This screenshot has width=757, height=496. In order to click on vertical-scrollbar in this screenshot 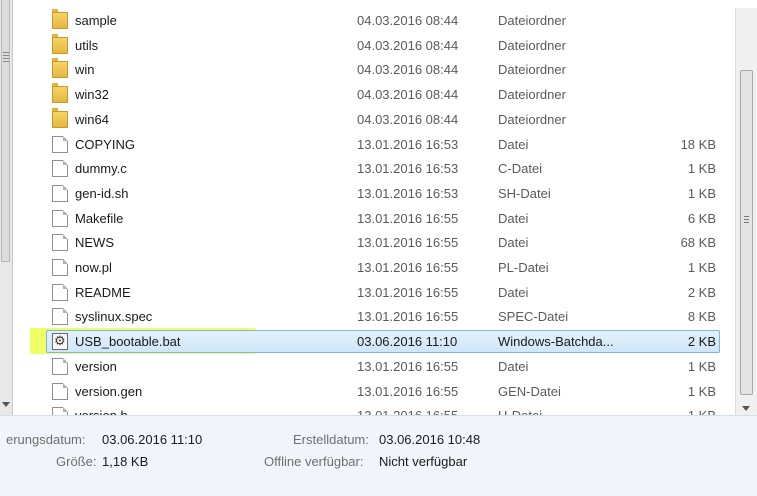, I will do `click(746, 211)`.